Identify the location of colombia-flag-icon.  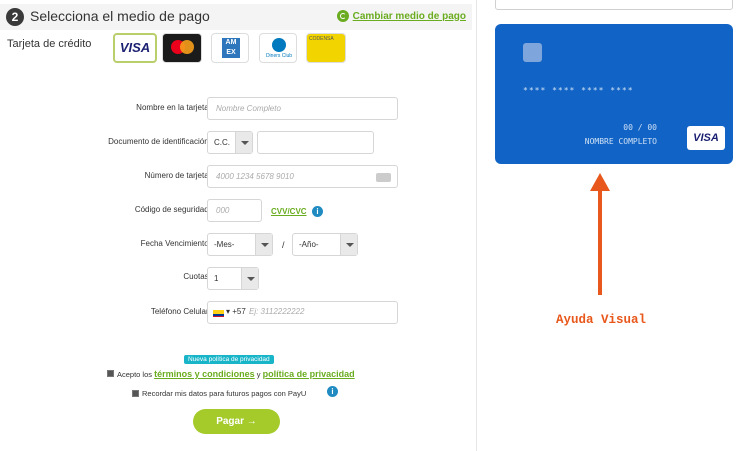
(218, 313).